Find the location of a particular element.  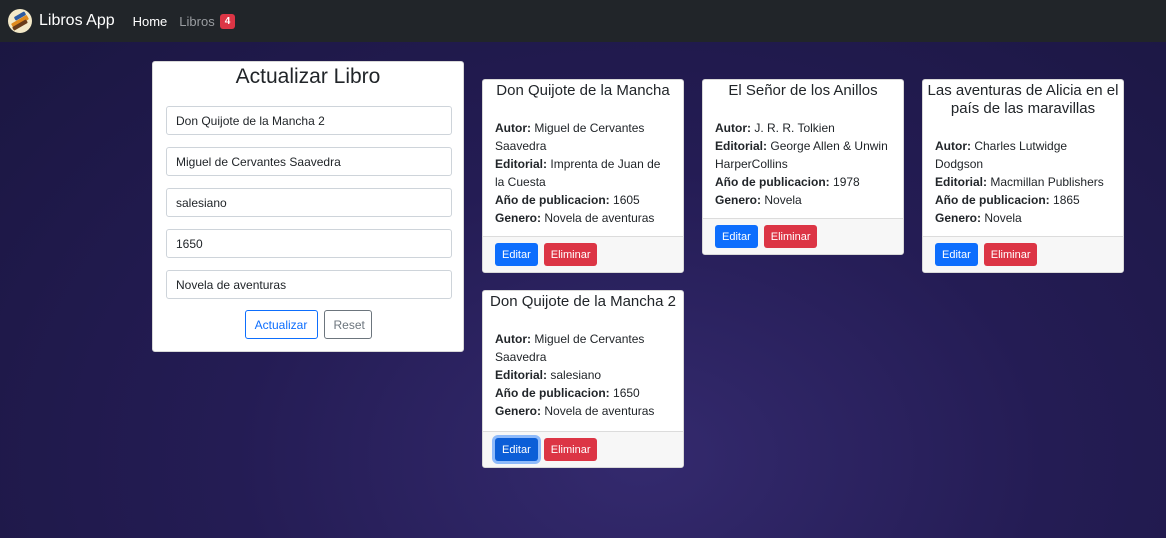

book-year: 1605 is located at coordinates (626, 200).